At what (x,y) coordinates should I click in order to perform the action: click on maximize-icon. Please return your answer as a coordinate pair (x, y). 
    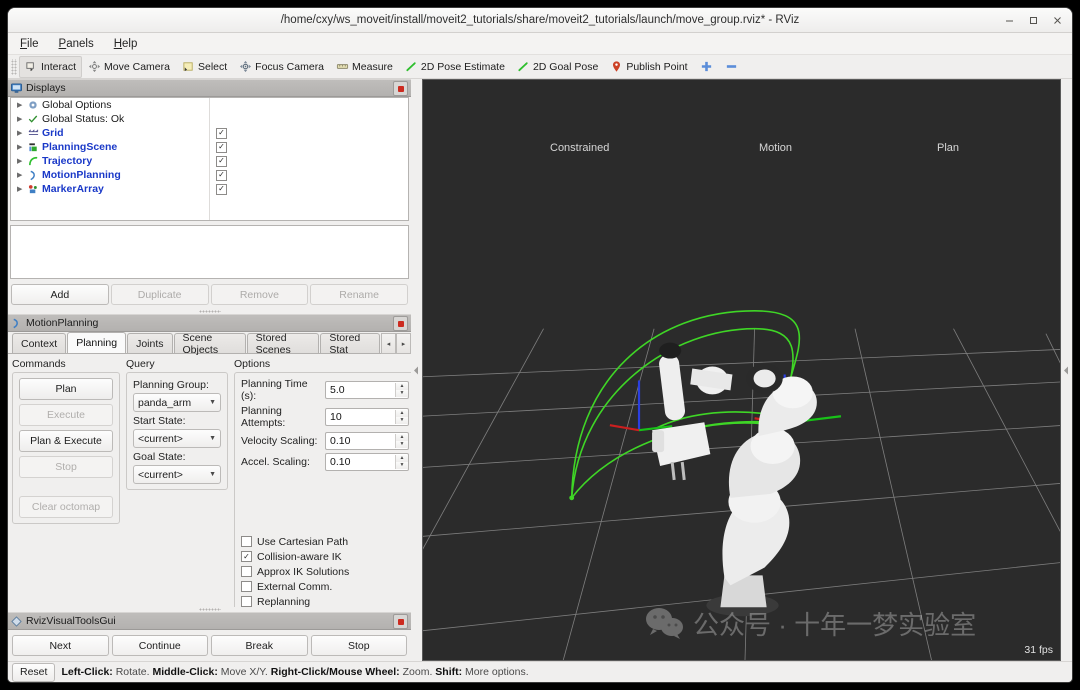
    Looking at the image, I should click on (1033, 20).